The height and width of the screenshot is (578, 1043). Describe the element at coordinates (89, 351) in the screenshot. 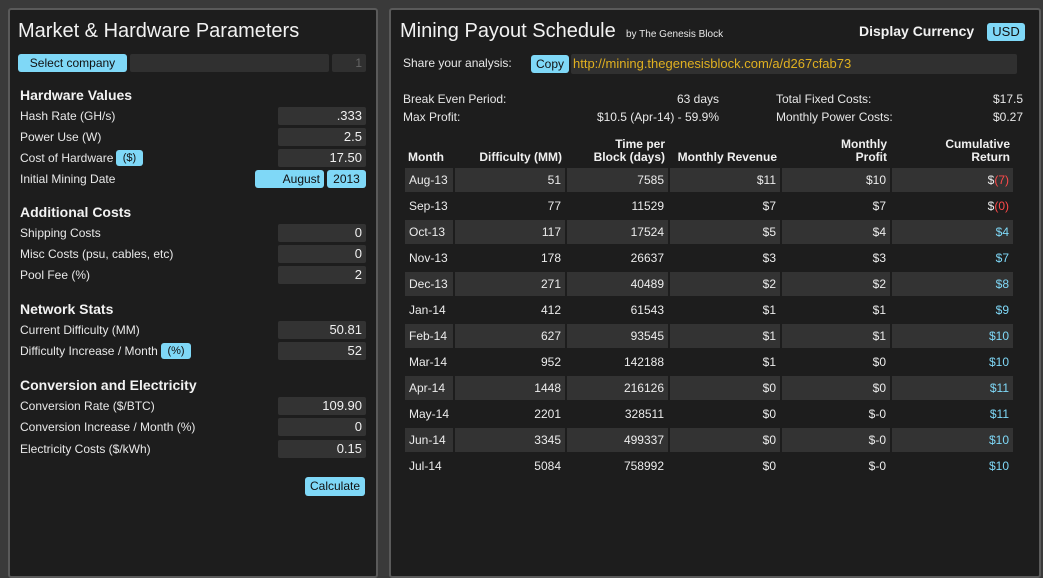

I see `difficulty-increase-label: Difficulty Increase / Month` at that location.